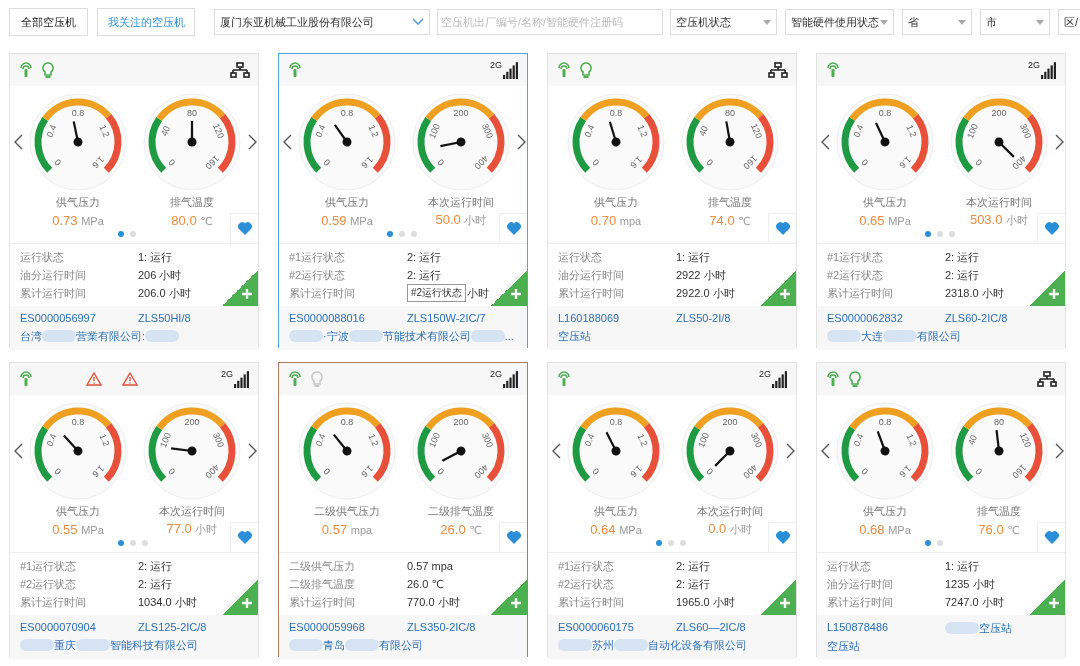  What do you see at coordinates (334, 645) in the screenshot?
I see `company-link: 青岛` at bounding box center [334, 645].